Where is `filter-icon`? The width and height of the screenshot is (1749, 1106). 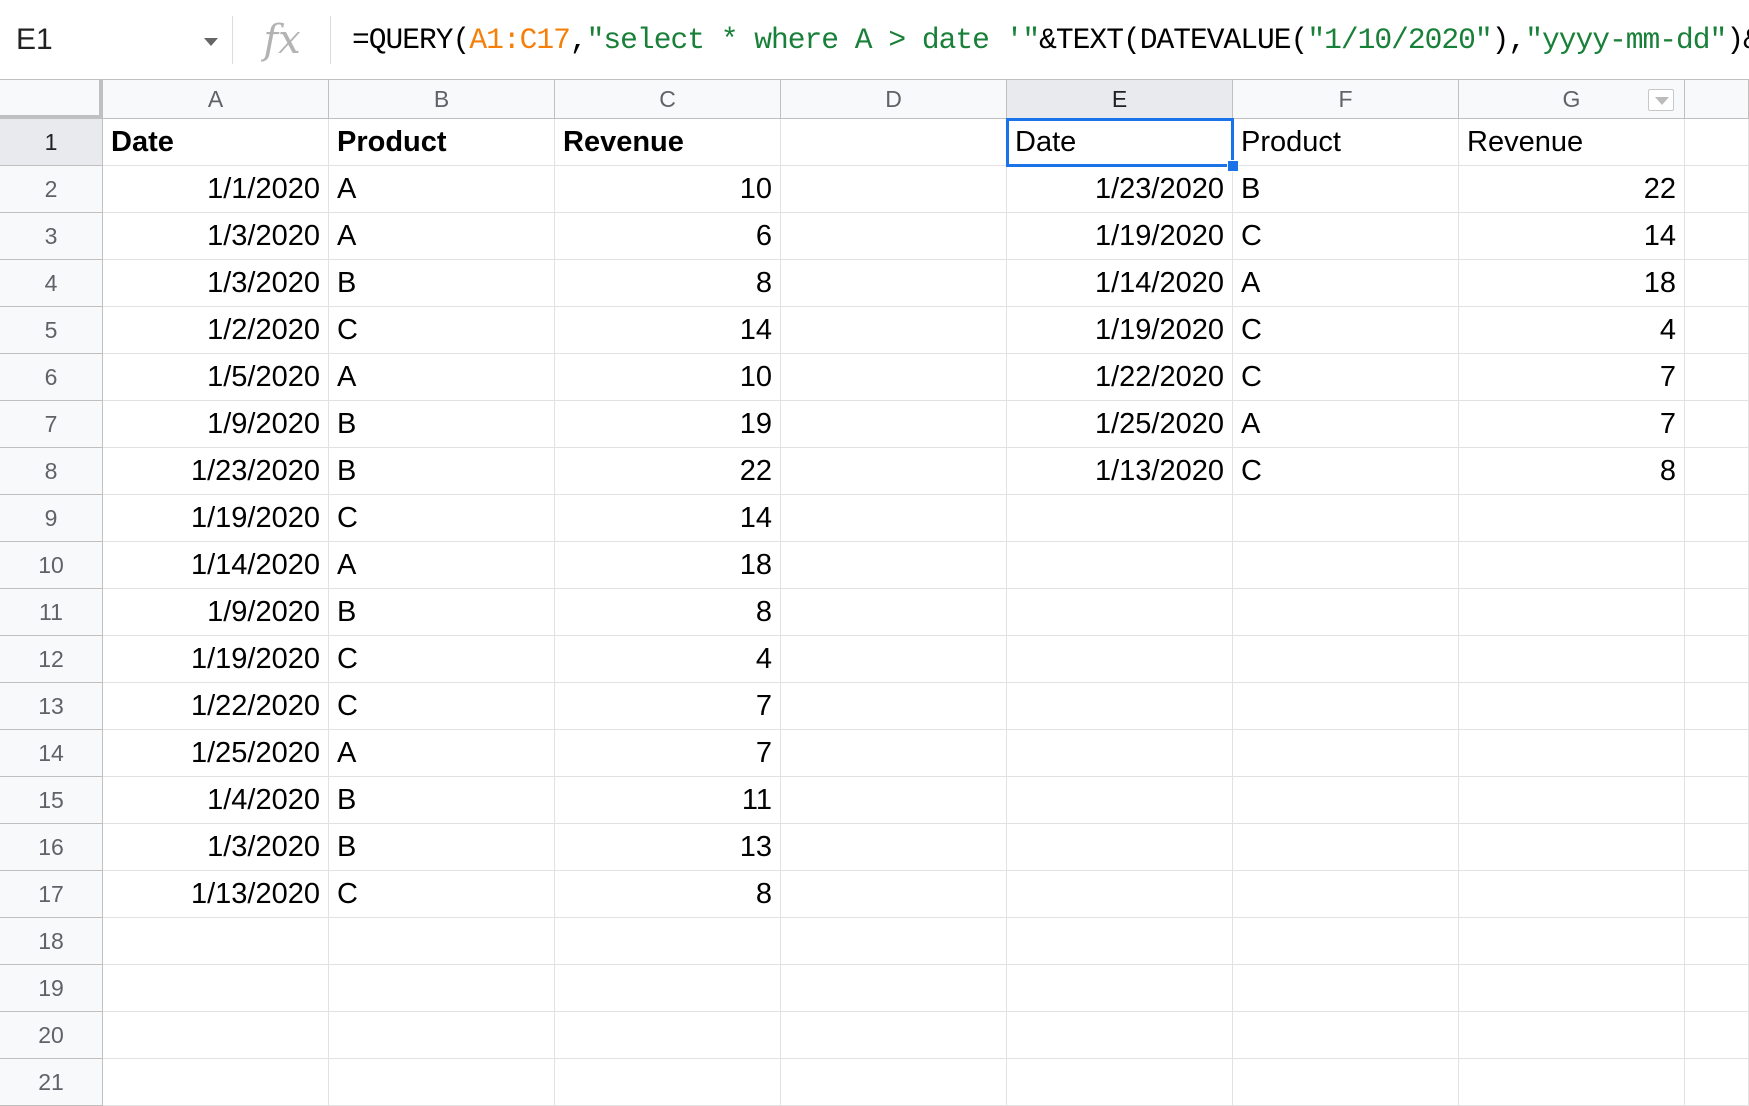
filter-icon is located at coordinates (1661, 100).